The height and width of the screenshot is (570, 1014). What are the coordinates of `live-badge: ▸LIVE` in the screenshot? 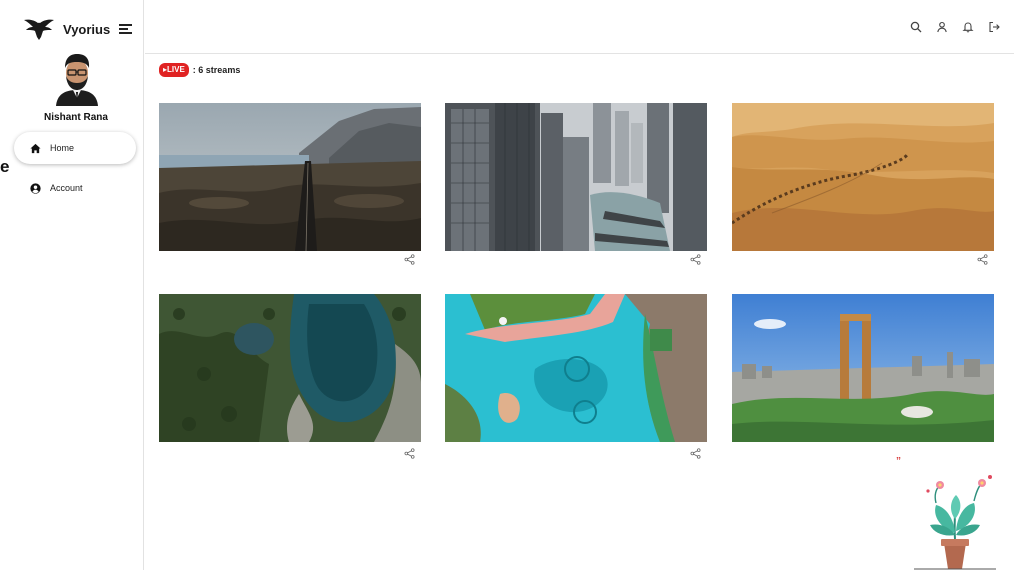 It's located at (174, 70).